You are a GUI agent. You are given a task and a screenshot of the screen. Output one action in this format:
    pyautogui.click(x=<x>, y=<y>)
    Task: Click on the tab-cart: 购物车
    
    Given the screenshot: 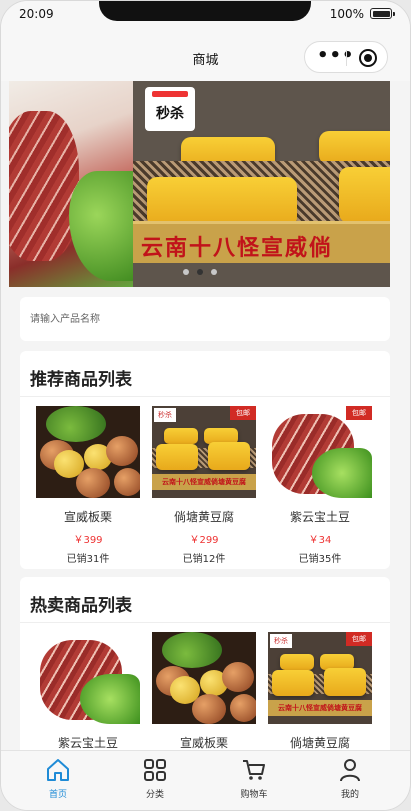 What is the action you would take?
    pyautogui.click(x=254, y=778)
    